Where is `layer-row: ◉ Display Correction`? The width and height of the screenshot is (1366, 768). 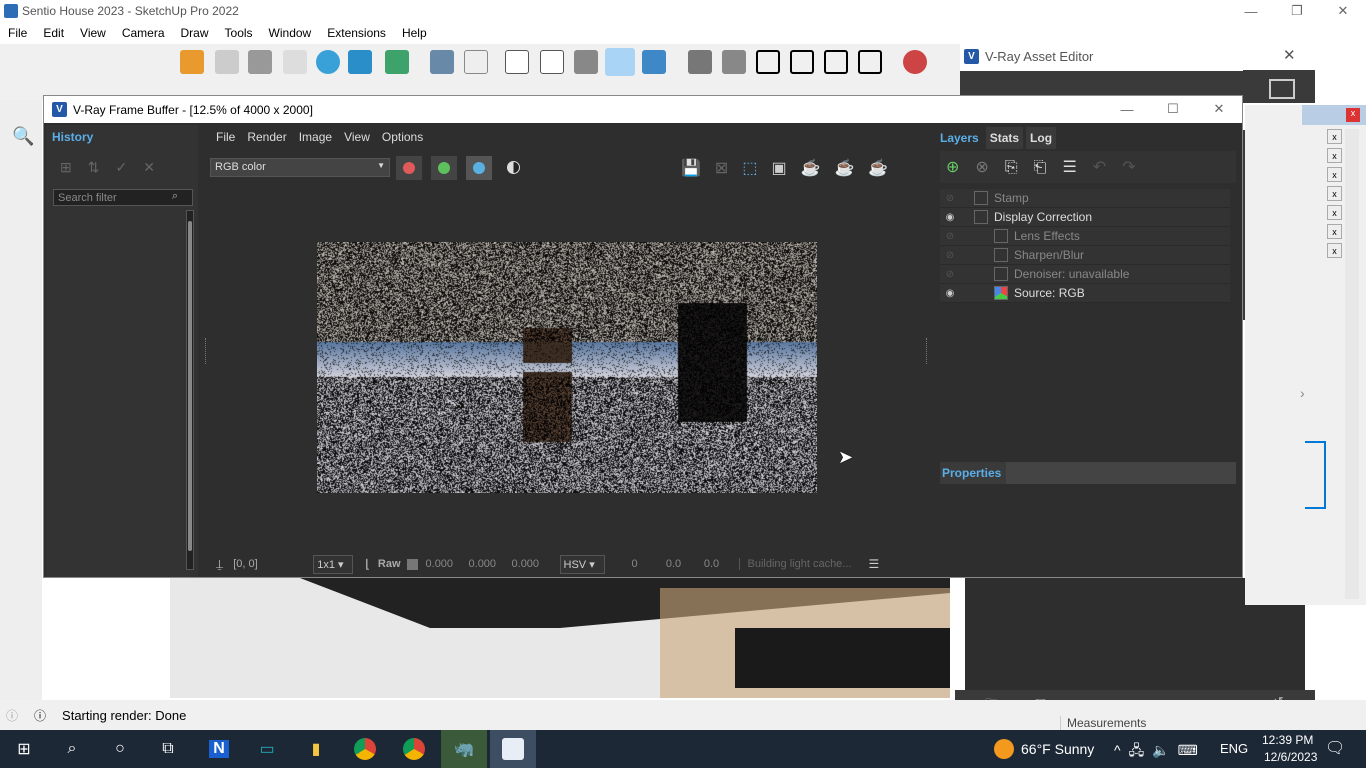
layer-row: ◉ Display Correction is located at coordinates (1085, 217).